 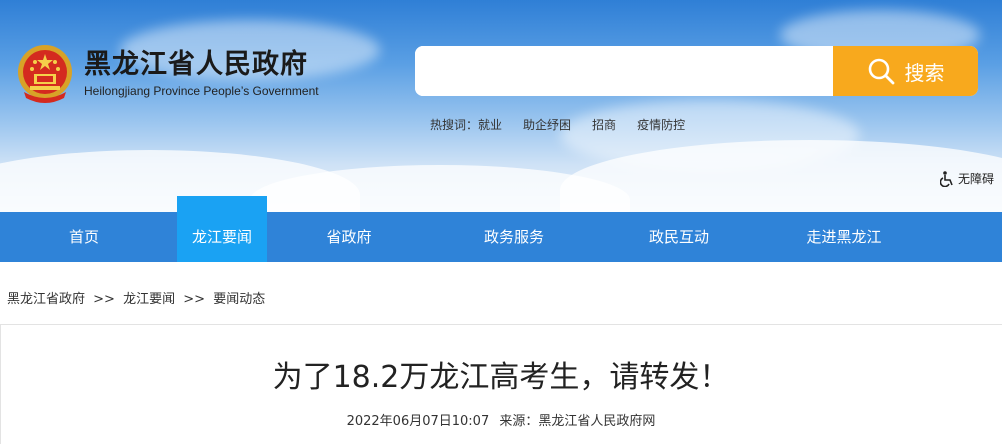 What do you see at coordinates (45, 74) in the screenshot?
I see `national-emblem-icon` at bounding box center [45, 74].